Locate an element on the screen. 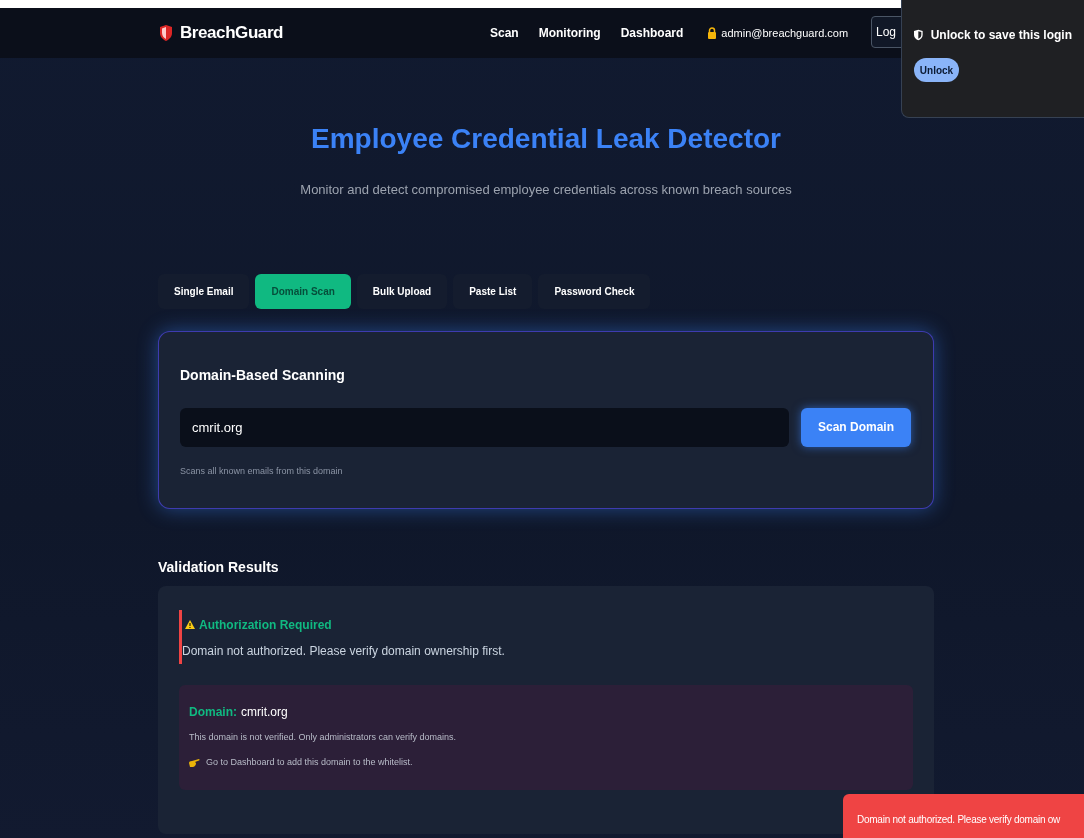 This screenshot has width=1084, height=838. page-subtitle: Monitor and detect compromised employee credentials across known breach sources is located at coordinates (546, 190).